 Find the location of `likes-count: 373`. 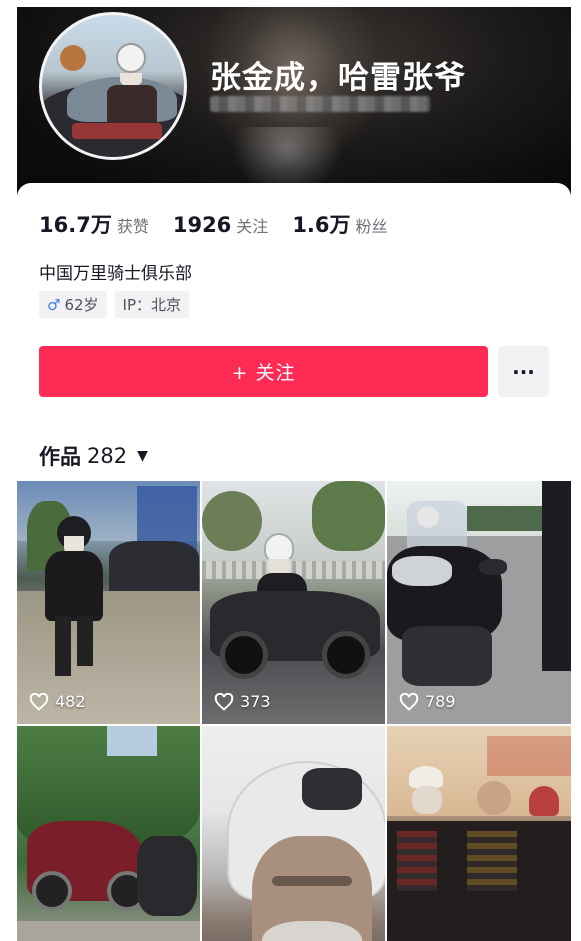

likes-count: 373 is located at coordinates (255, 701).